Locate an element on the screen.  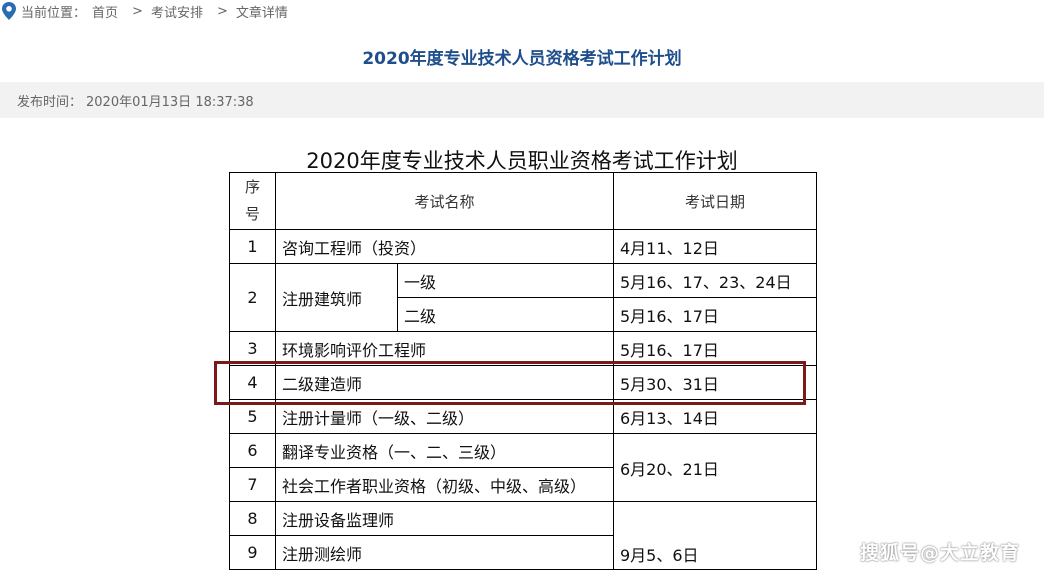
row-exam-date: 9月5、6日 is located at coordinates (715, 535).